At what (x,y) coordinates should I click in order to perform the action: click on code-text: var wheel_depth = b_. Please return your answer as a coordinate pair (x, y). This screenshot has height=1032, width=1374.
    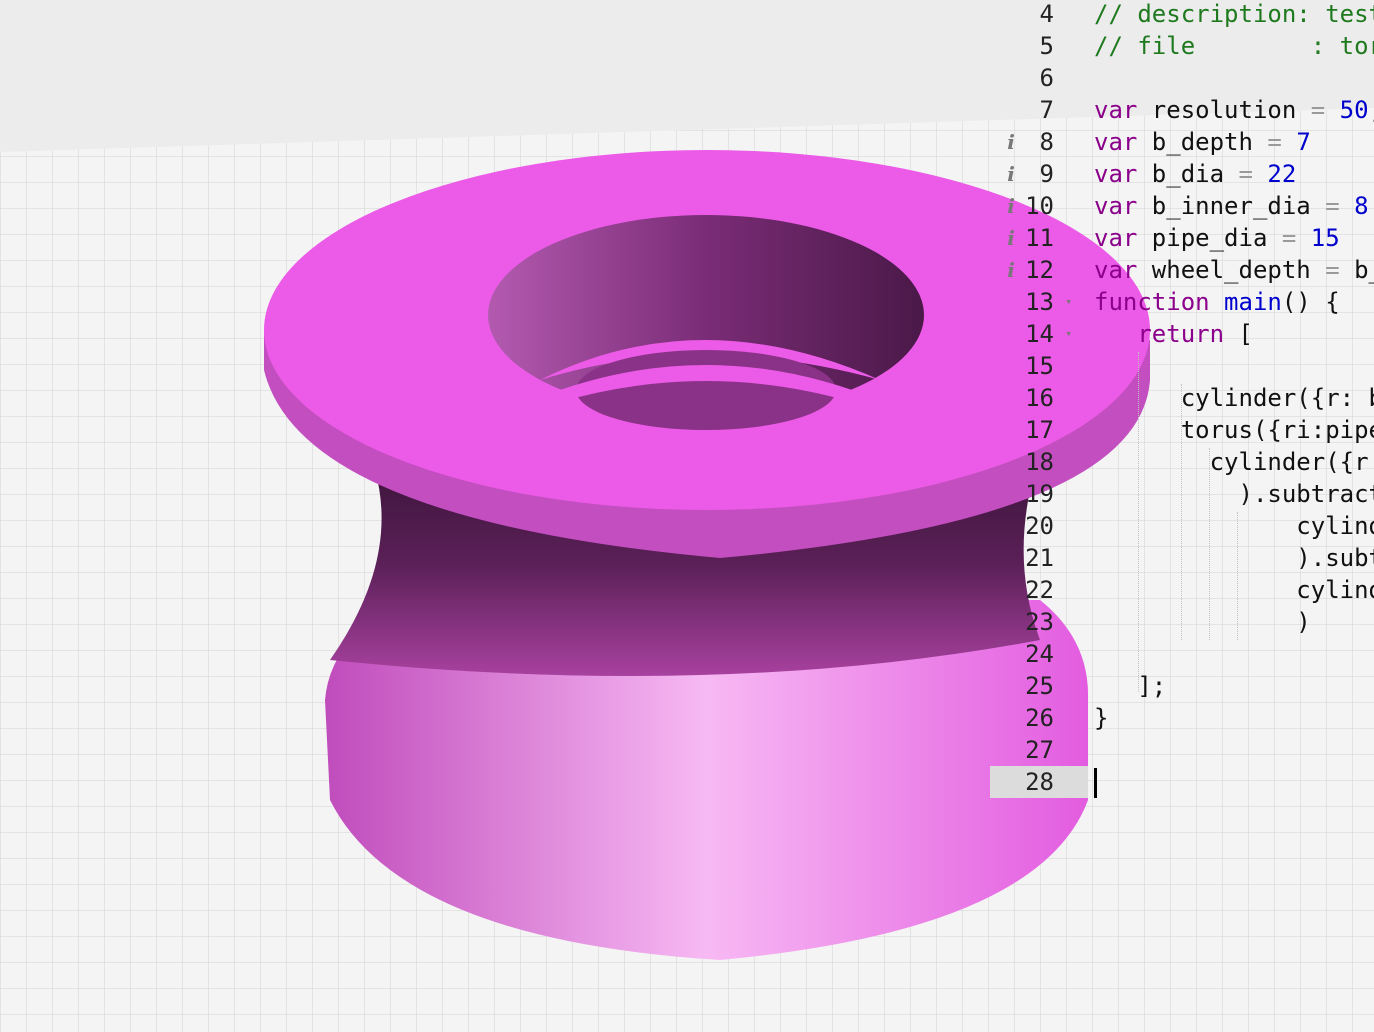
    Looking at the image, I should click on (1234, 270).